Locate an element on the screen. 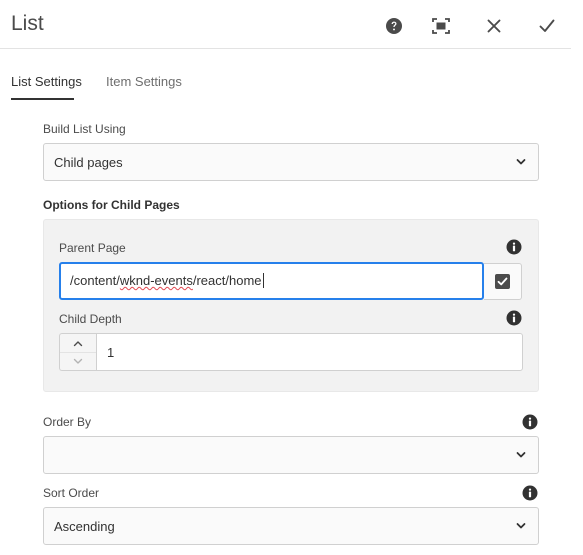 Image resolution: width=583 pixels, height=555 pixels. parent-page-value: /content/wknd-events/react/home is located at coordinates (167, 280).